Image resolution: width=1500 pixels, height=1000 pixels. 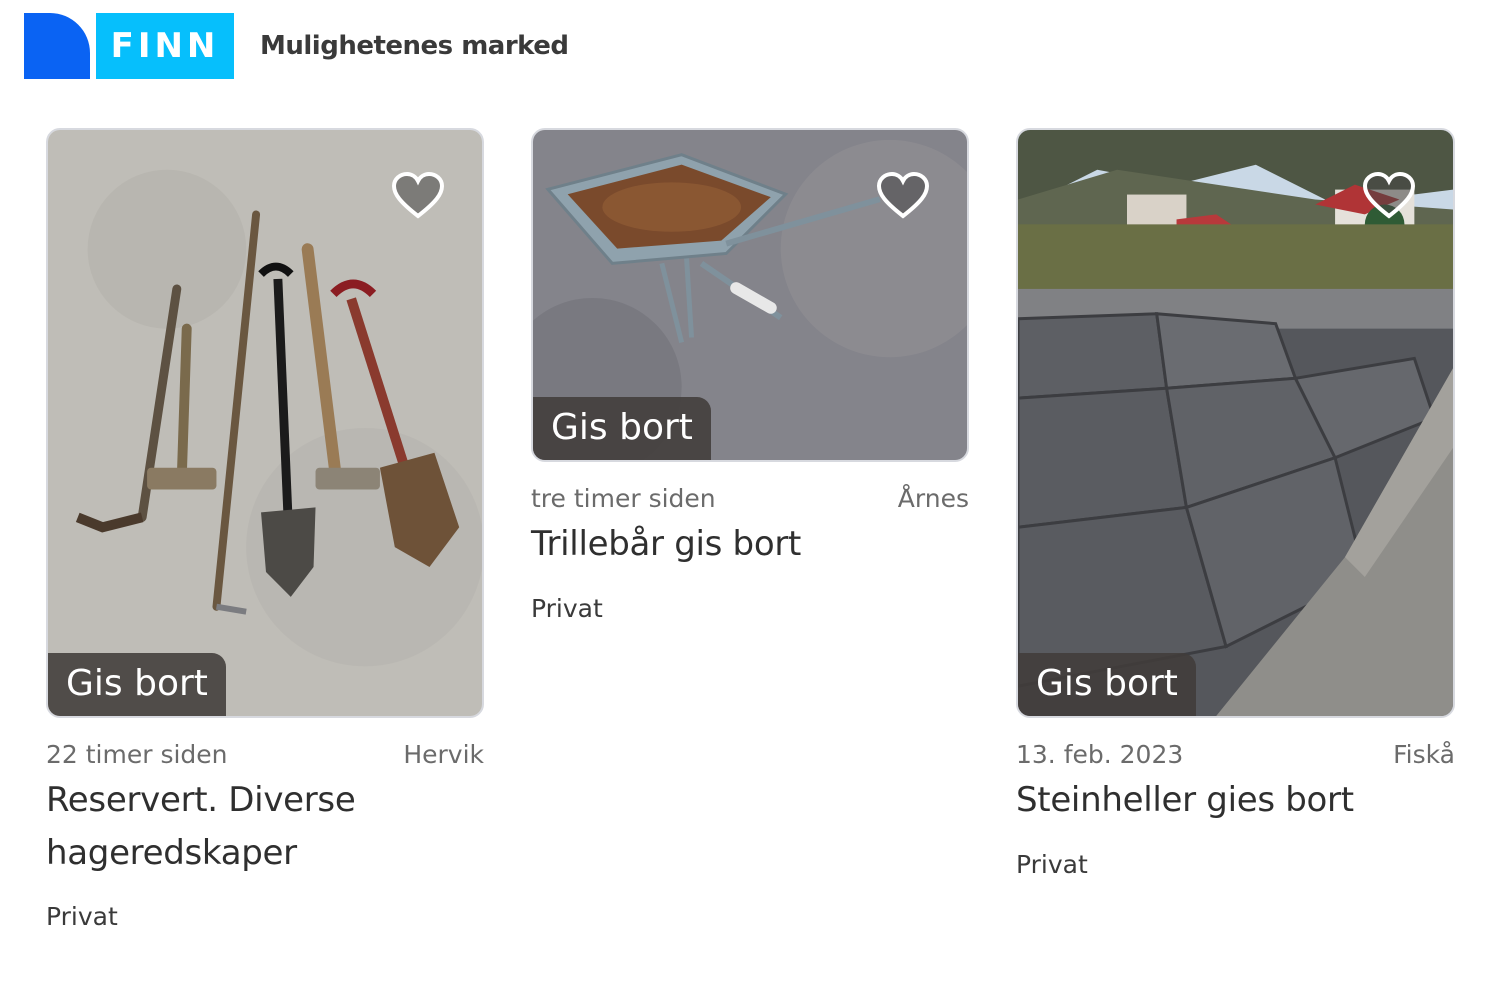 I want to click on listing-location: Fiskå, so click(x=1424, y=754).